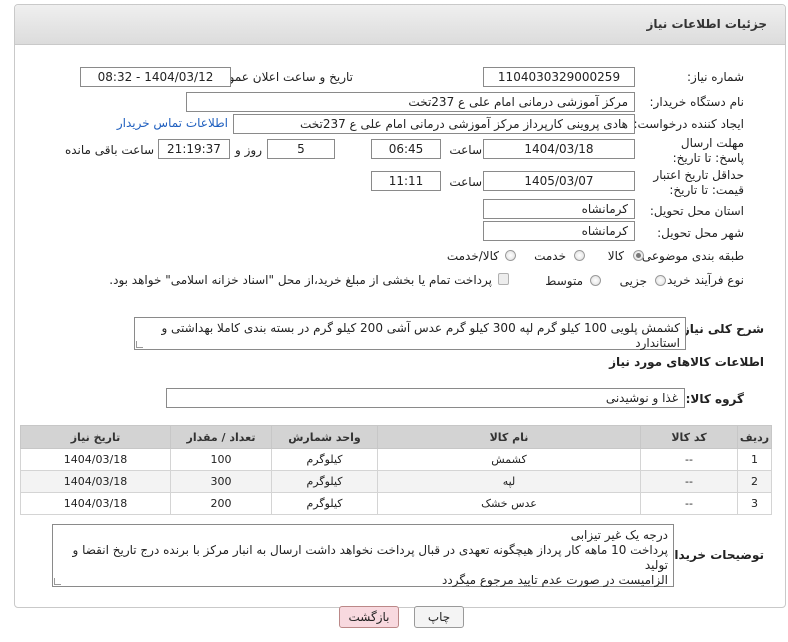  What do you see at coordinates (465, 150) in the screenshot?
I see `reply-hour-label: ساعت` at bounding box center [465, 150].